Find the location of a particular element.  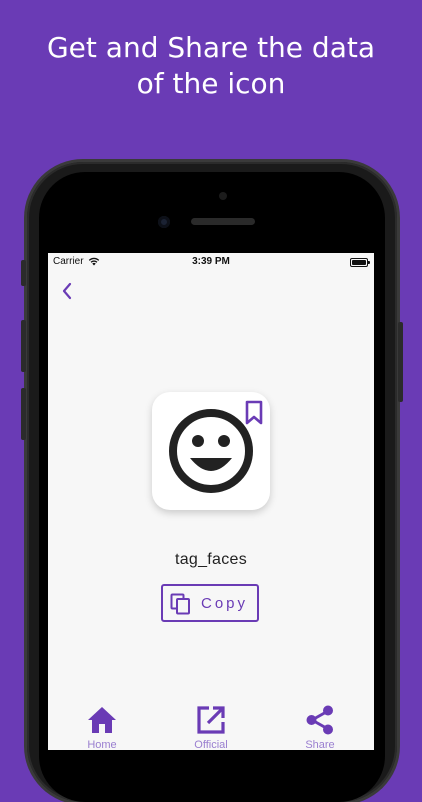

tab-share: Share is located at coordinates (320, 724).